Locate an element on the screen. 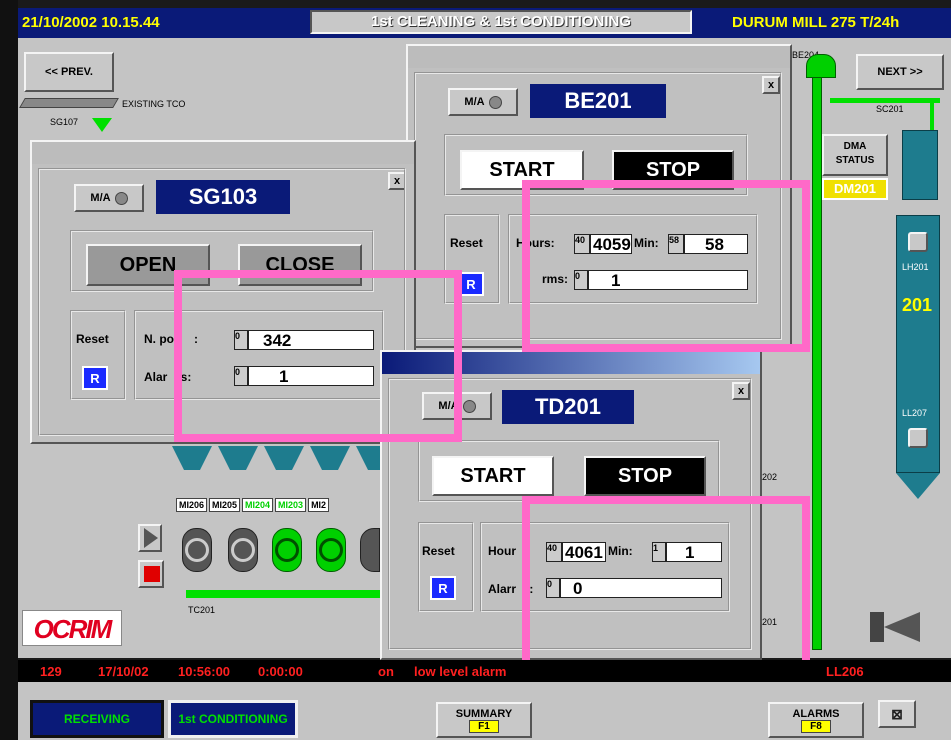 The image size is (951, 740). header-right-title: DURUM MILL 275 T/24h is located at coordinates (816, 22).